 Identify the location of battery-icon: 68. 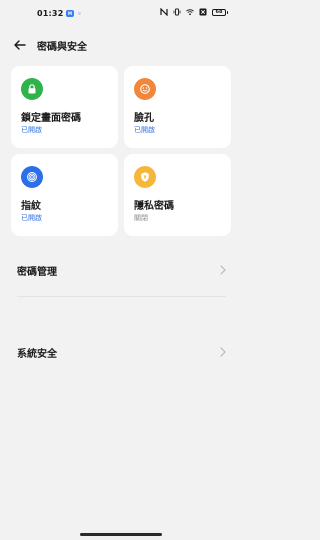
(220, 12).